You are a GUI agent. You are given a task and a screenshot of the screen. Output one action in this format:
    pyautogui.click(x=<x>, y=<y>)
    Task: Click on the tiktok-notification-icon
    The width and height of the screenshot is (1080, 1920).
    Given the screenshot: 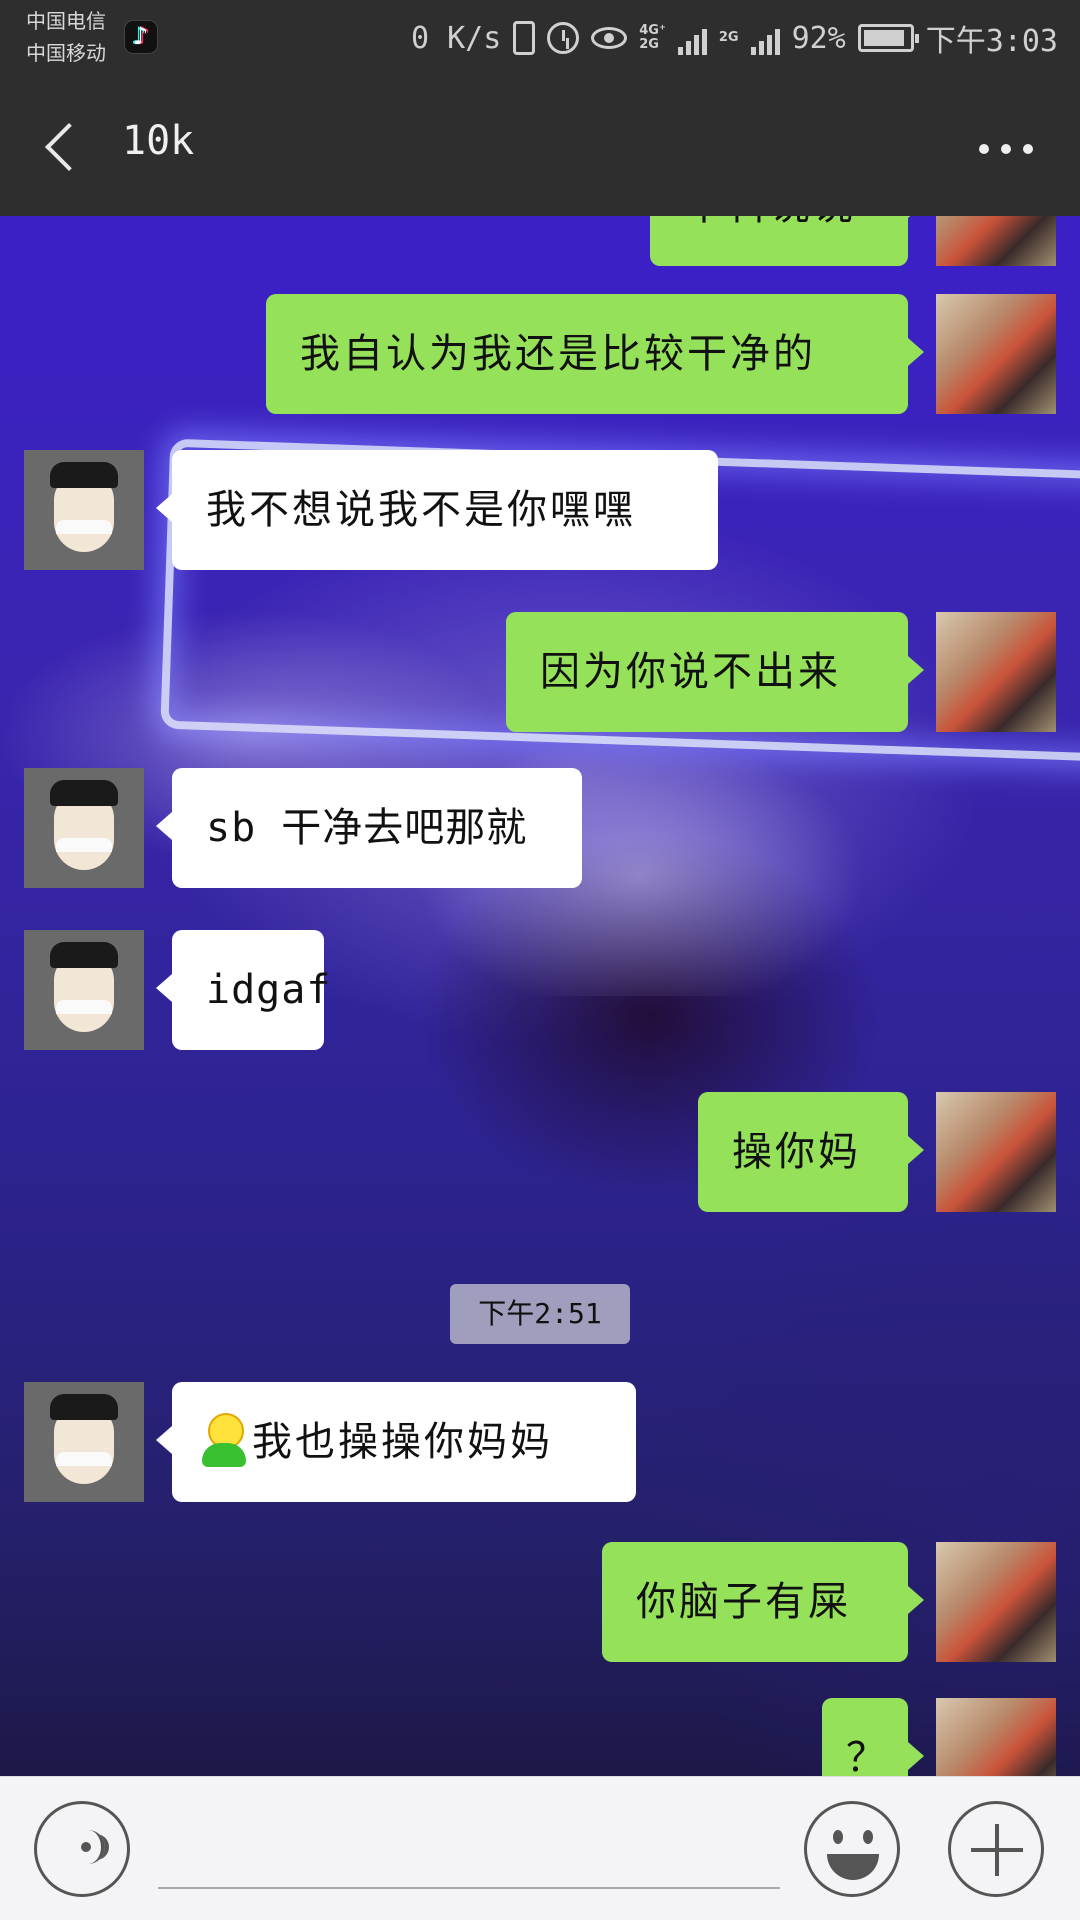 What is the action you would take?
    pyautogui.click(x=141, y=37)
    